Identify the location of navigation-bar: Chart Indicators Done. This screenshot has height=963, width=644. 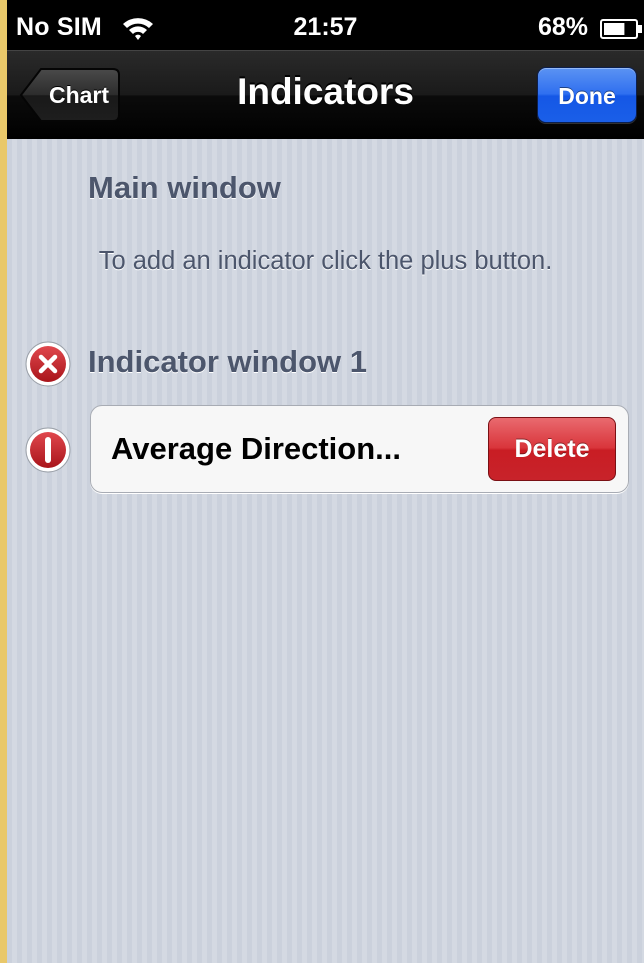
(325, 95).